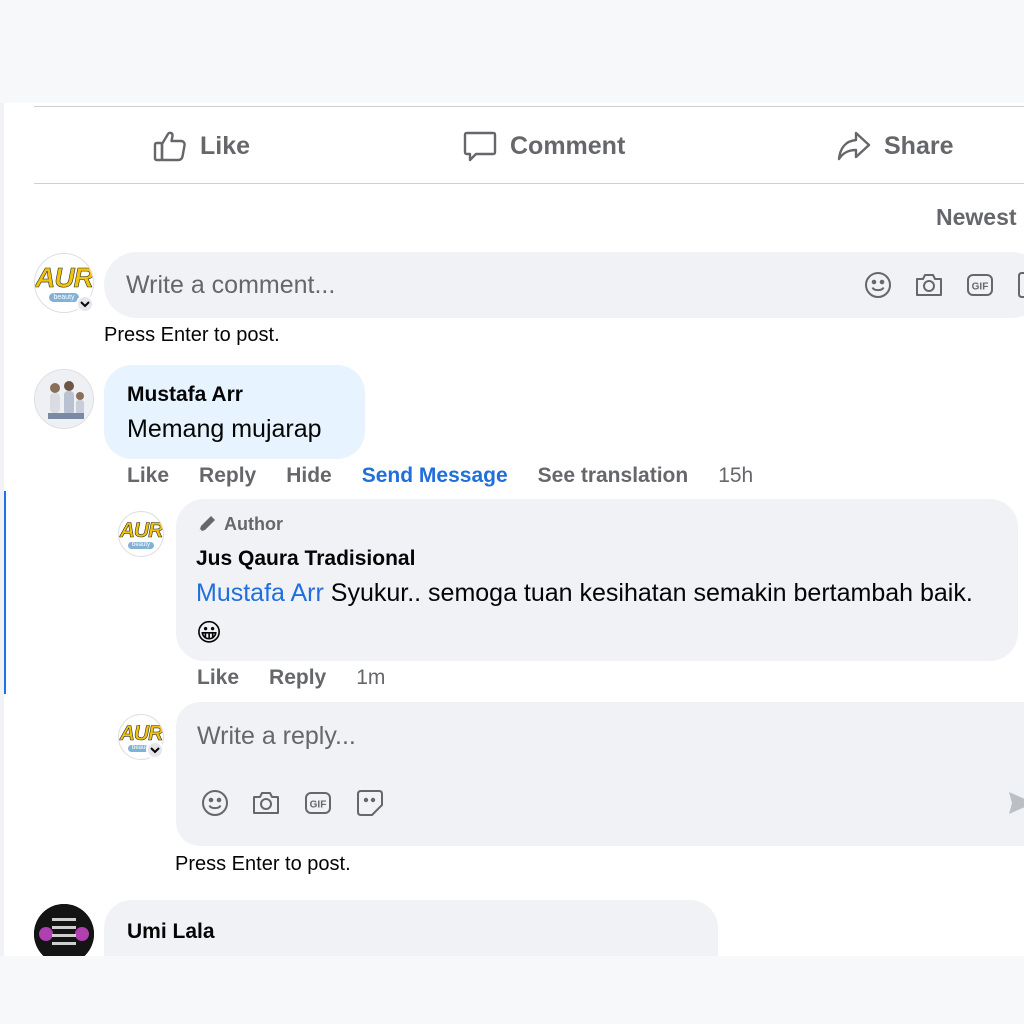 This screenshot has height=1024, width=1024. Describe the element at coordinates (253, 523) in the screenshot. I see `author-badge-label: Author` at that location.